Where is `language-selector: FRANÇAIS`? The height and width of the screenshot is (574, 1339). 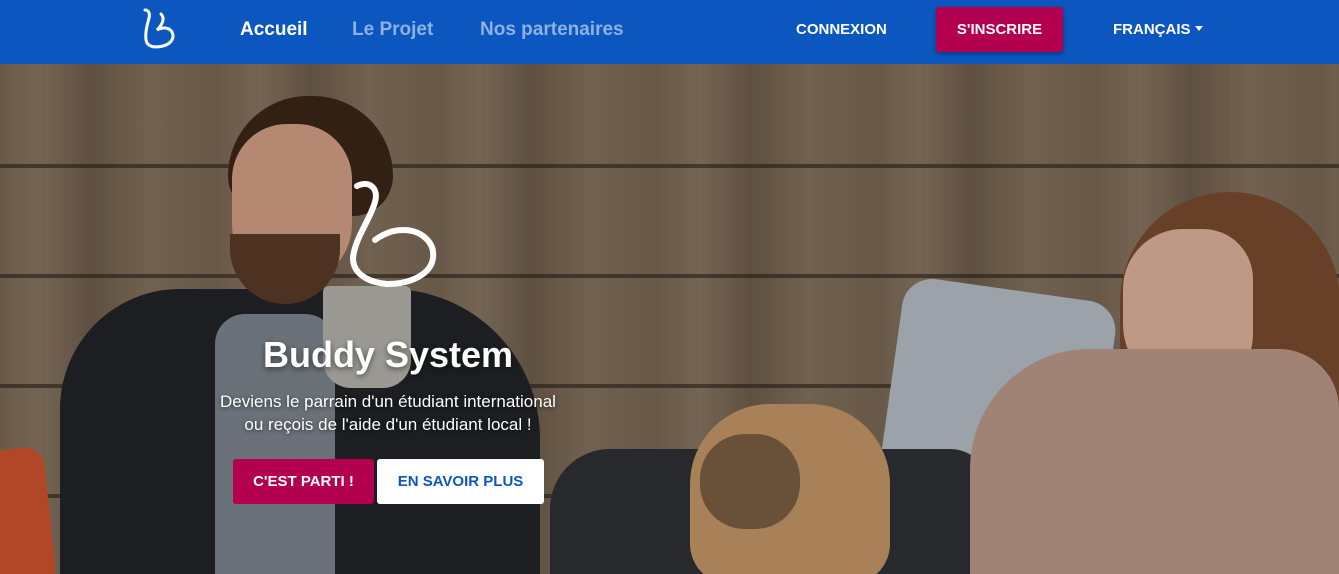 language-selector: FRANÇAIS is located at coordinates (1158, 29).